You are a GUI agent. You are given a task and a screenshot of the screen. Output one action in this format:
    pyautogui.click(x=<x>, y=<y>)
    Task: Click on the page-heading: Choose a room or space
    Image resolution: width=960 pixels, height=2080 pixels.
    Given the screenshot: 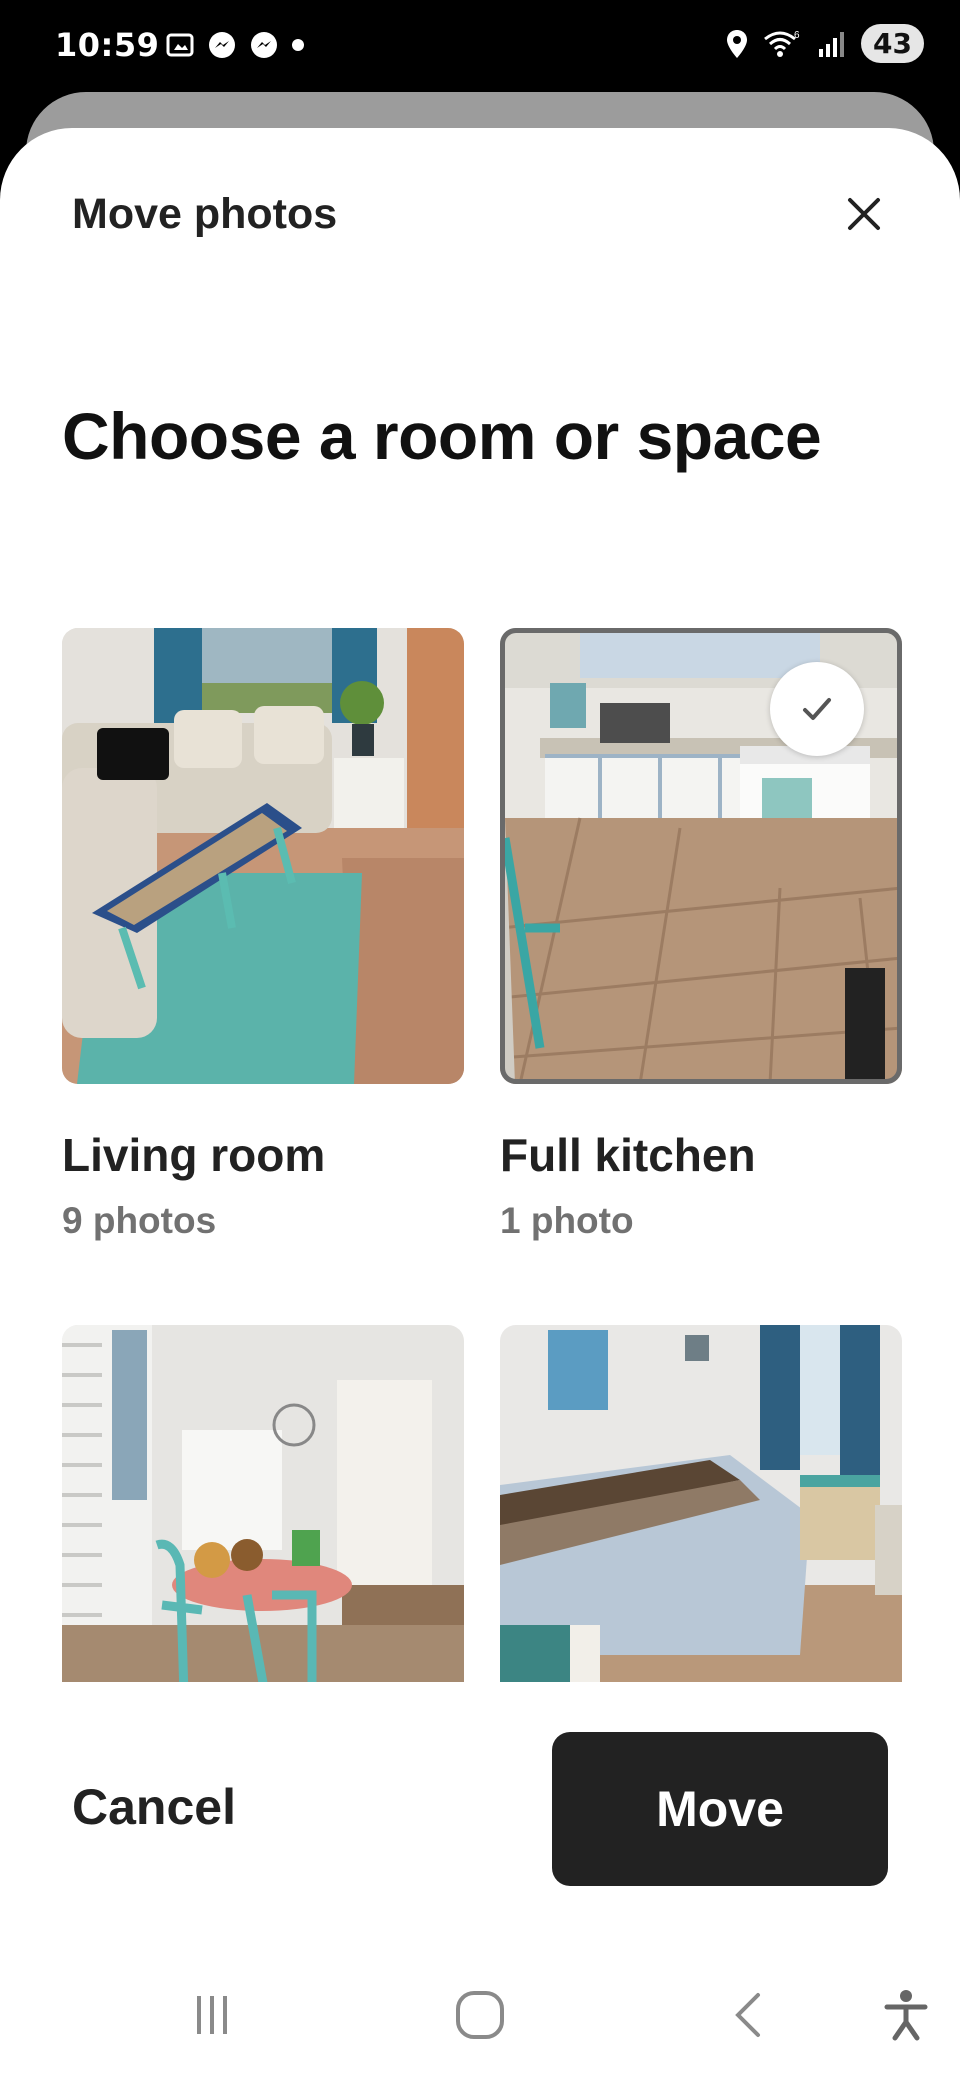 What is the action you would take?
    pyautogui.click(x=442, y=436)
    